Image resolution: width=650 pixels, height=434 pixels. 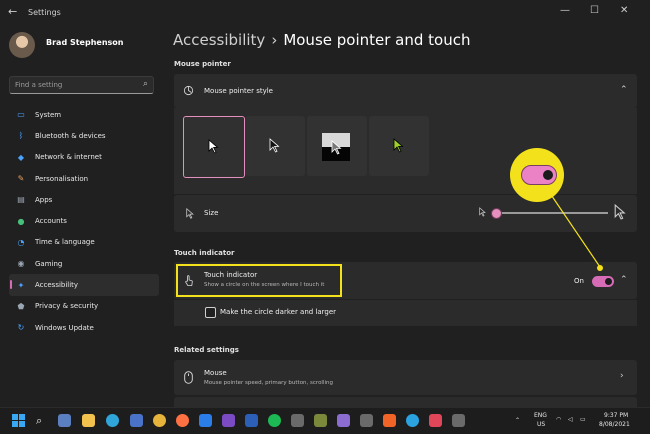 What do you see at coordinates (539, 175) in the screenshot?
I see `toggle-zoom-illustration` at bounding box center [539, 175].